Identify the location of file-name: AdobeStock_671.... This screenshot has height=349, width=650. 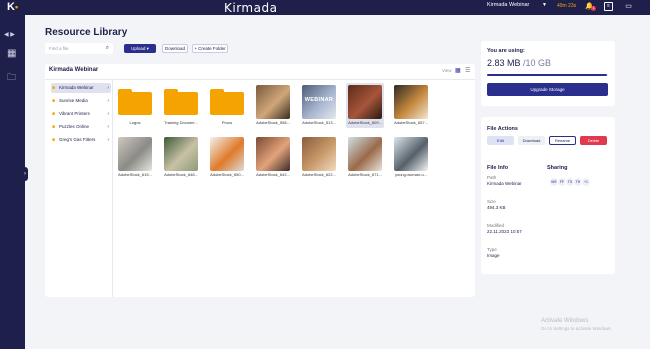
(365, 174).